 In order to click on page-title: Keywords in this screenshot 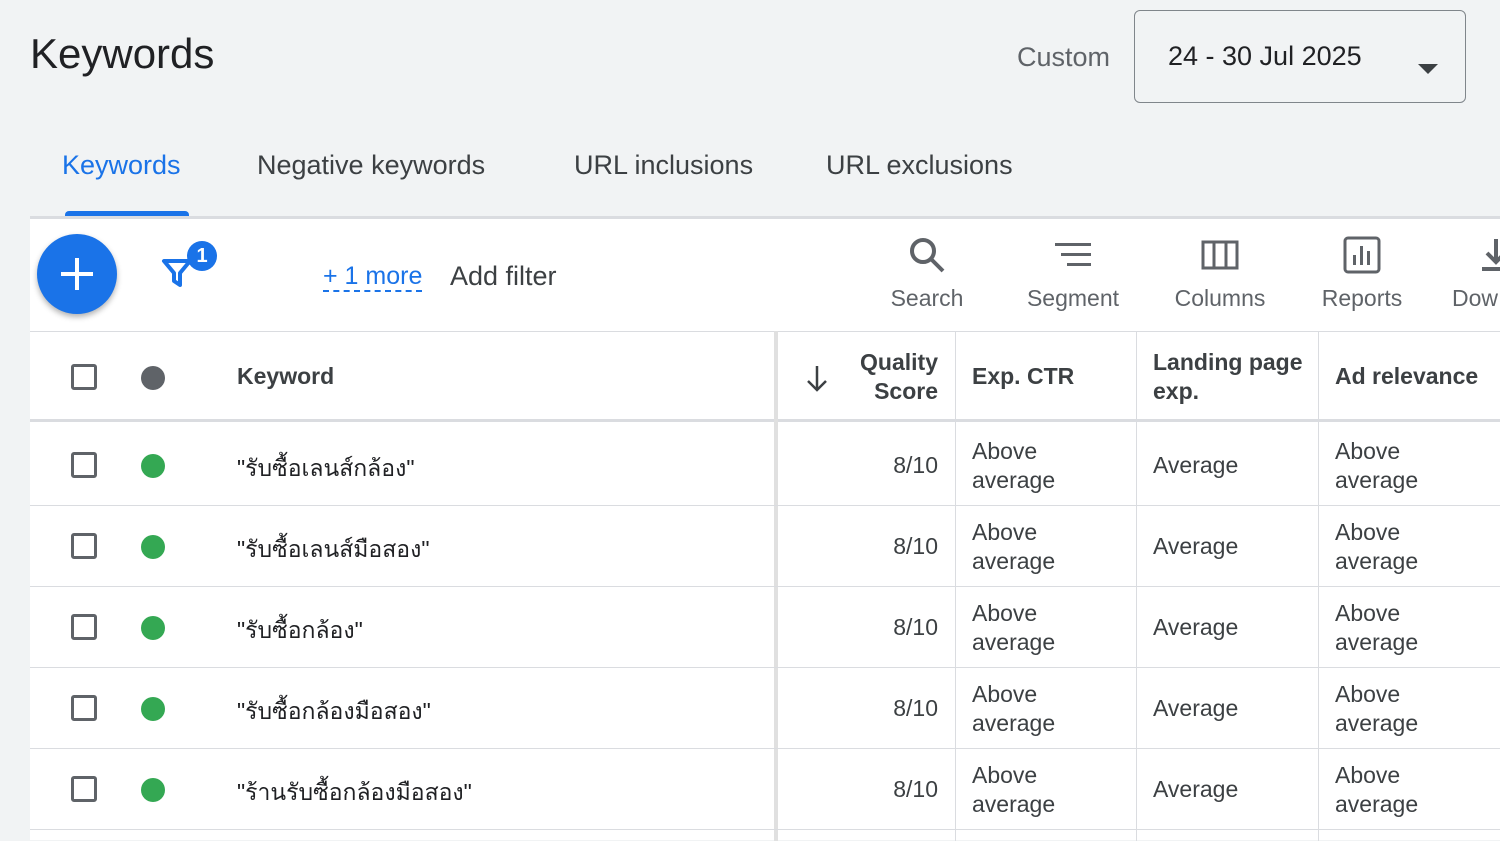, I will do `click(122, 53)`.